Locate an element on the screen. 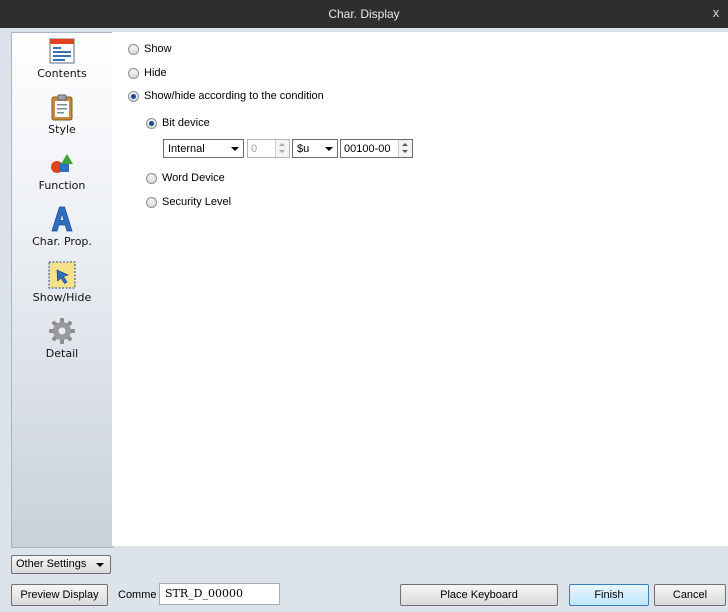 The width and height of the screenshot is (728, 612). sidebar-item-contents: Contents is located at coordinates (62, 58).